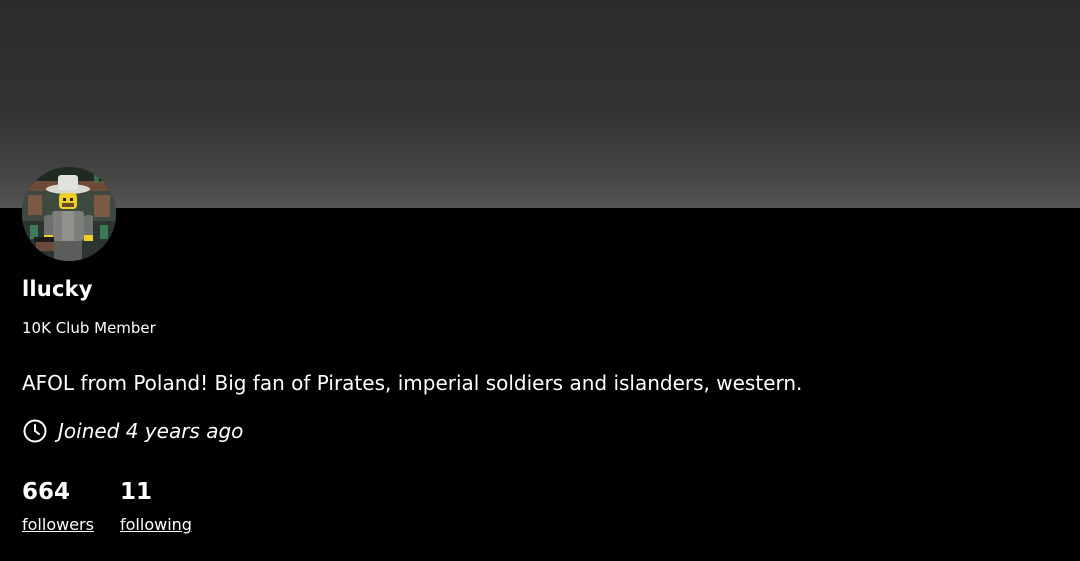 This screenshot has width=1080, height=561. I want to click on clock-icon, so click(35, 431).